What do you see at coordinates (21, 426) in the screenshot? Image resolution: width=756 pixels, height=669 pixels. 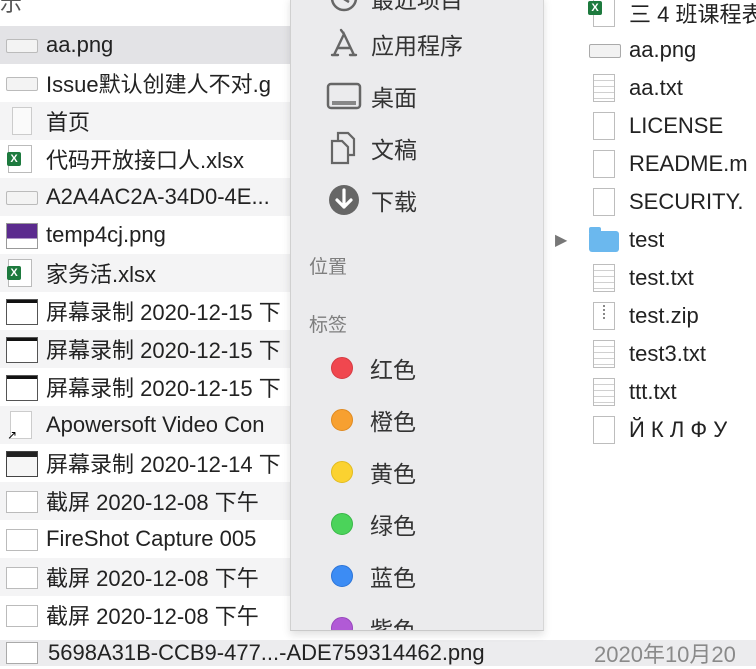 I see `alias-icon` at bounding box center [21, 426].